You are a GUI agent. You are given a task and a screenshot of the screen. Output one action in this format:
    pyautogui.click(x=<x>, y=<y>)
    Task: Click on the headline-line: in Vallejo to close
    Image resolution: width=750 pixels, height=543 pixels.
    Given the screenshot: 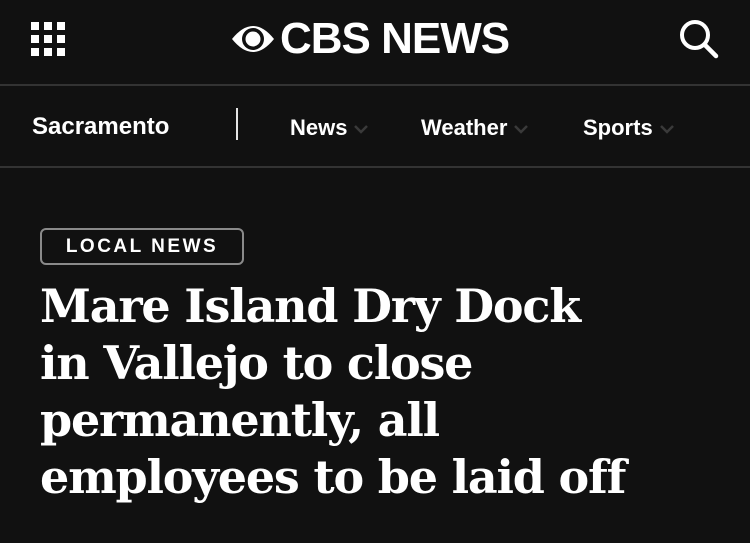 What is the action you would take?
    pyautogui.click(x=256, y=363)
    